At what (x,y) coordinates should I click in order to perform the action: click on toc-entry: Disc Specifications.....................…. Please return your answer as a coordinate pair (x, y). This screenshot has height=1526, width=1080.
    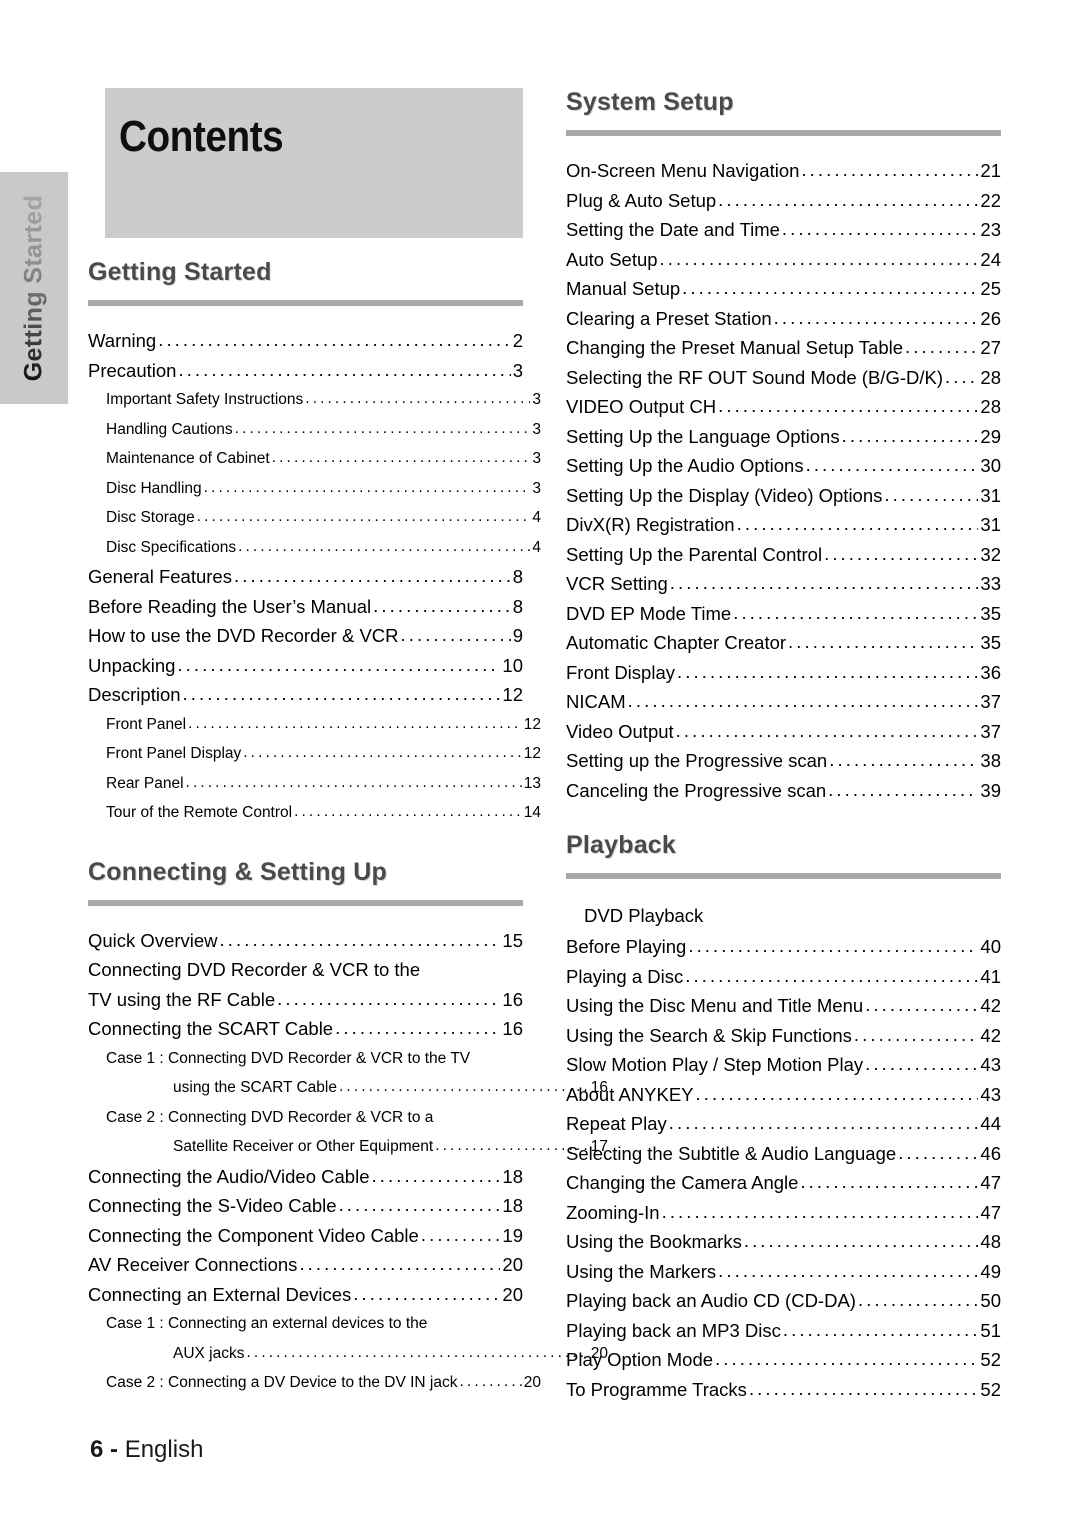
    Looking at the image, I should click on (314, 548).